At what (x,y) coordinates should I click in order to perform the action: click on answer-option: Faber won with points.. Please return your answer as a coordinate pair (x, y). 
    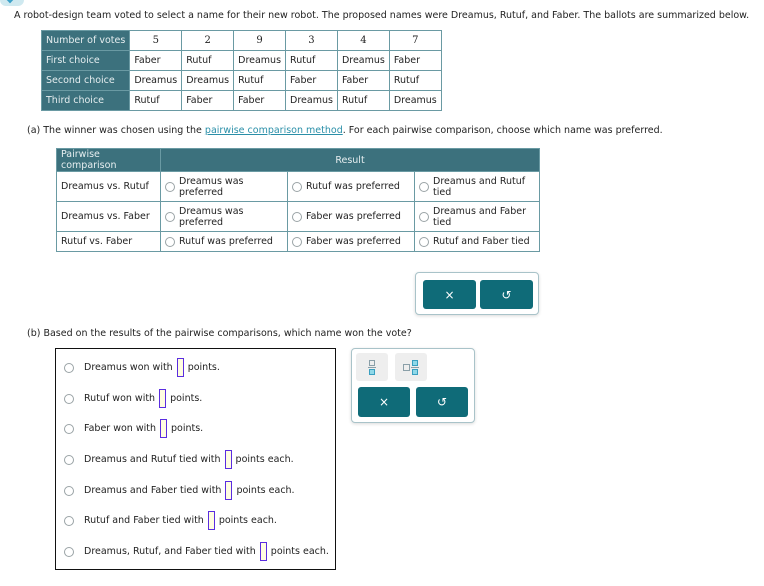
    Looking at the image, I should click on (133, 428).